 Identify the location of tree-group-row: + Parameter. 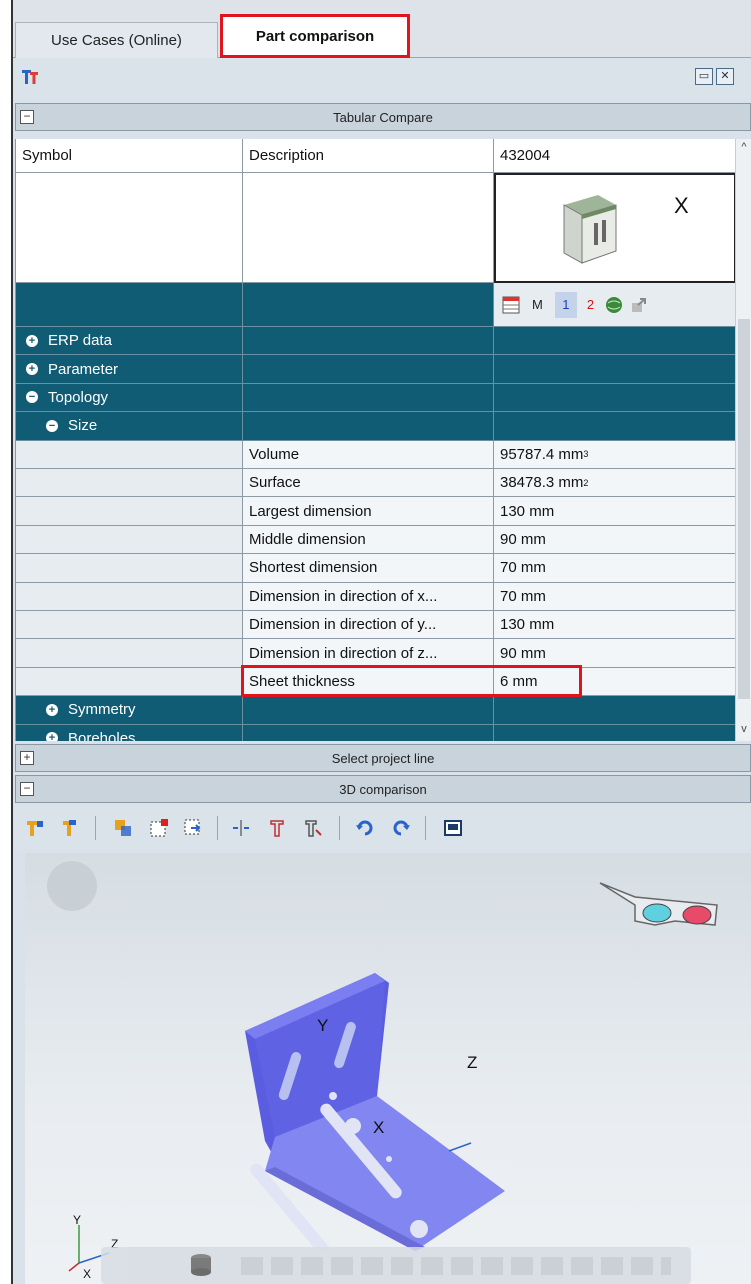
(375, 369).